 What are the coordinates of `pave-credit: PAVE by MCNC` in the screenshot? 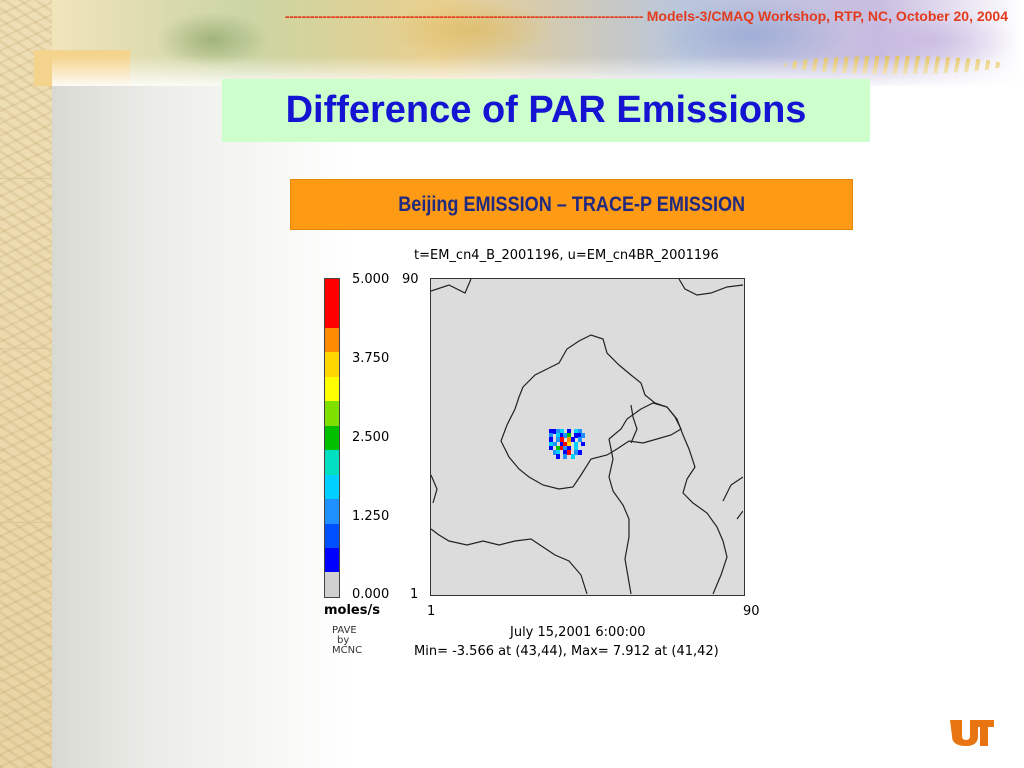 It's located at (347, 640).